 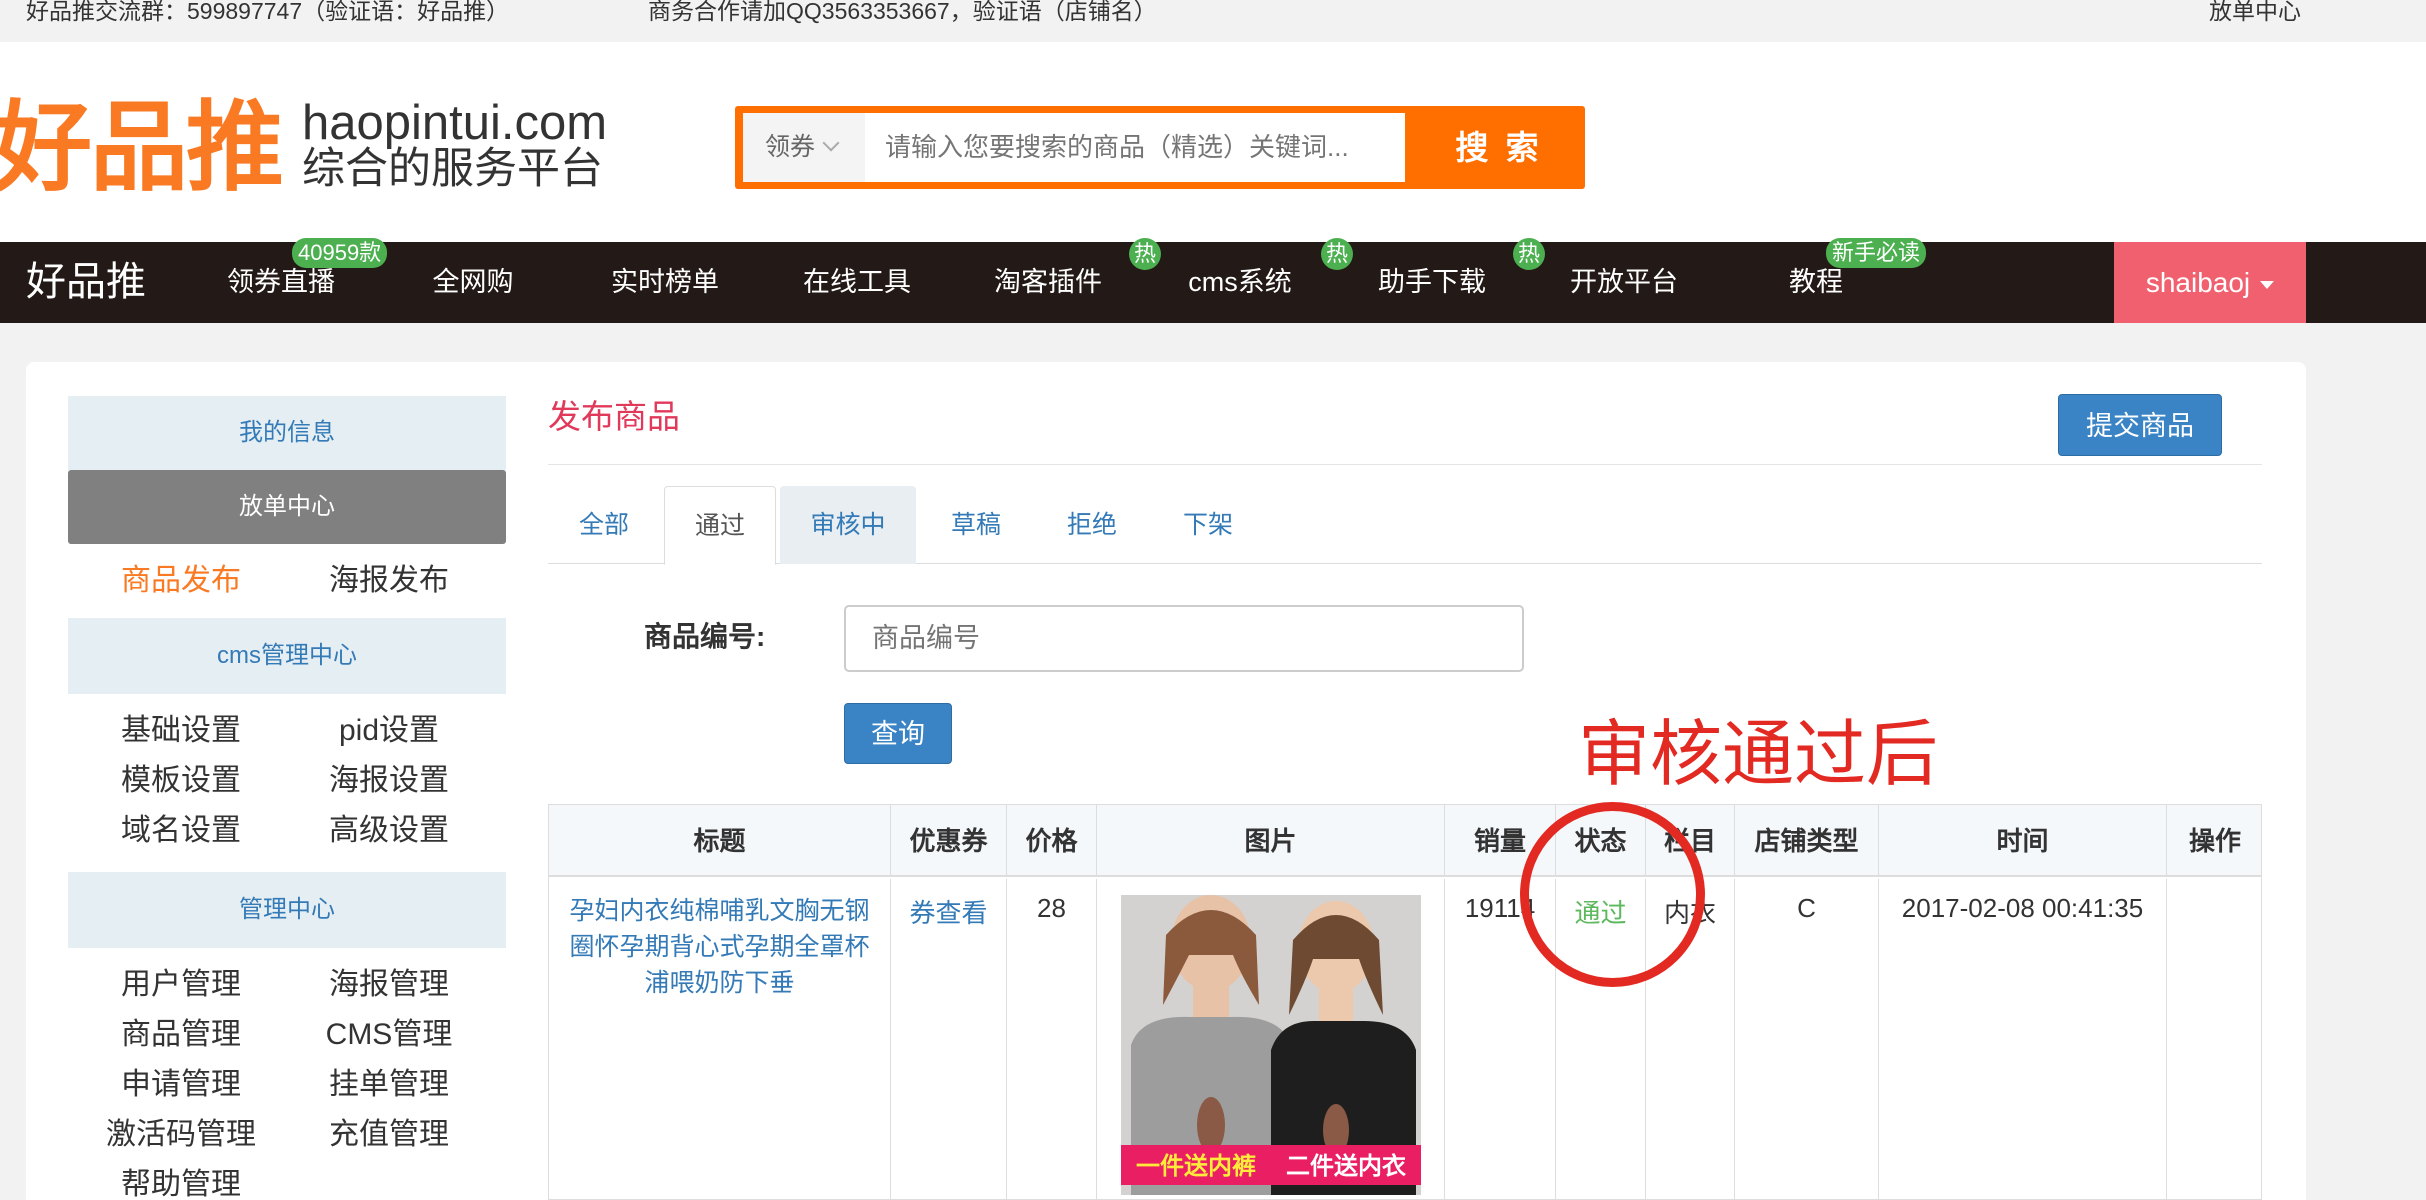 I want to click on caret-down-icon, so click(x=2267, y=284).